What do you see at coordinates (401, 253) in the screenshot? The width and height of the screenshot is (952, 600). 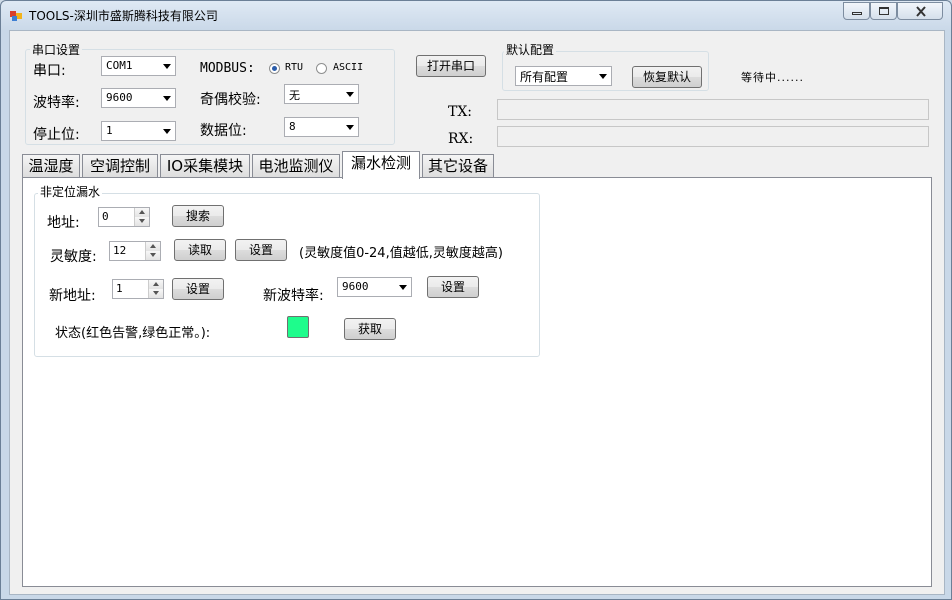 I see `sensitivity-hint: (灵敏度值0-24,值越低,灵敏度越高)` at bounding box center [401, 253].